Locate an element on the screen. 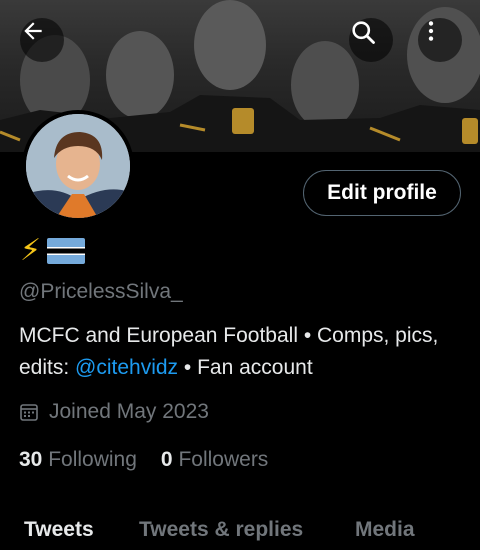 This screenshot has height=550, width=480. bio-text-2: • Fan account is located at coordinates (245, 367).